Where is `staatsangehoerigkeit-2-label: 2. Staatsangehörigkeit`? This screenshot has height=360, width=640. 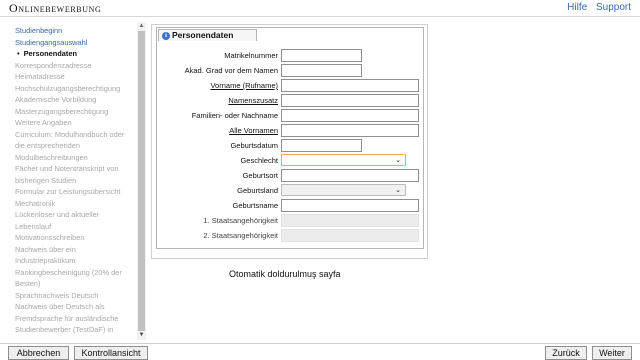 staatsangehoerigkeit-2-label: 2. Staatsangehörigkeit is located at coordinates (240, 235).